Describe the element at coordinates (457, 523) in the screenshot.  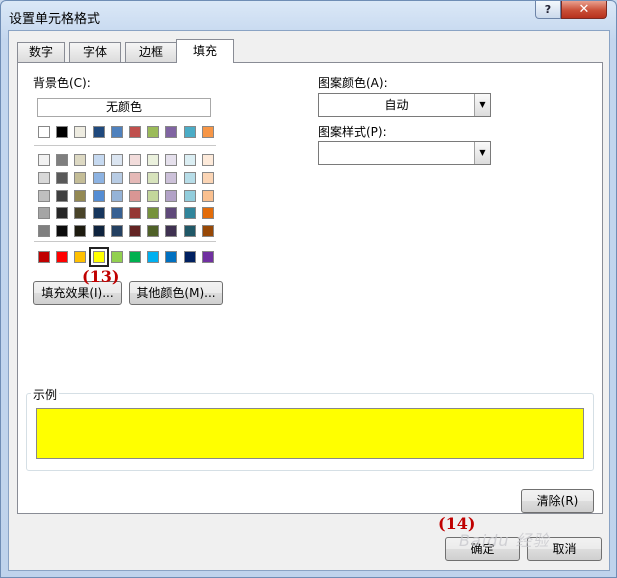
I see `step-14-annotation: (14)` at that location.